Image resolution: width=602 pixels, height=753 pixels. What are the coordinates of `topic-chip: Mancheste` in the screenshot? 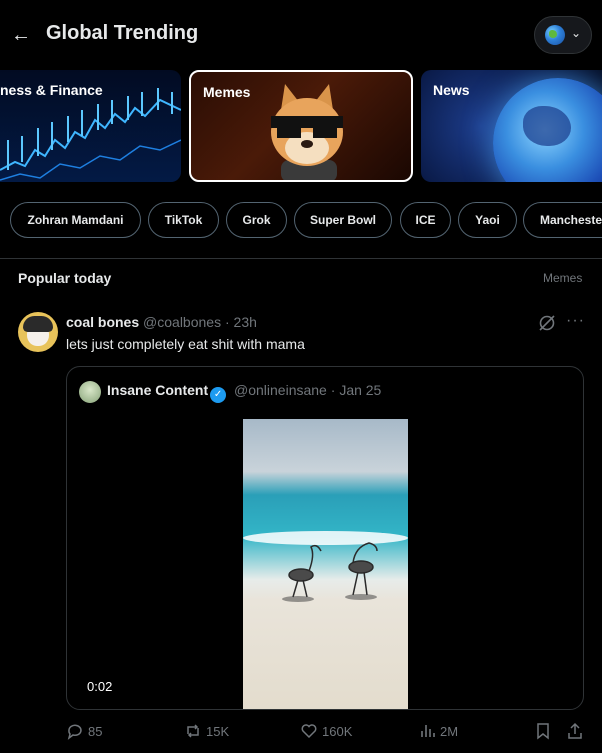 It's located at (562, 220).